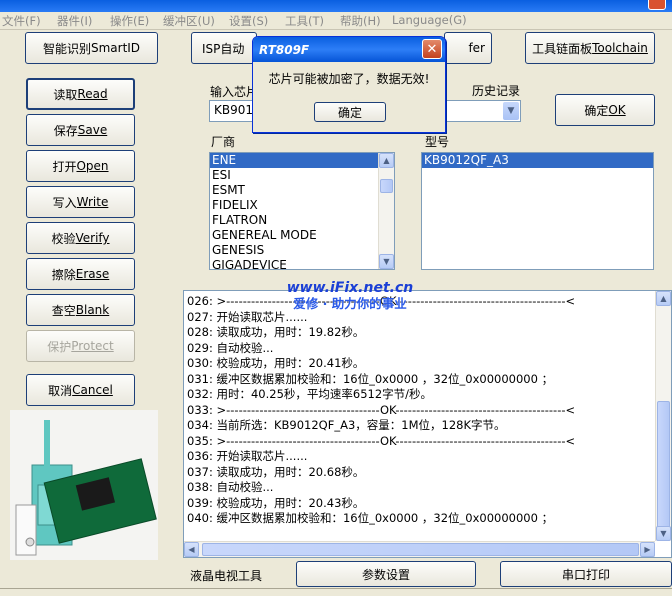 The width and height of the screenshot is (672, 596). I want to click on window-titlebar, so click(336, 6).